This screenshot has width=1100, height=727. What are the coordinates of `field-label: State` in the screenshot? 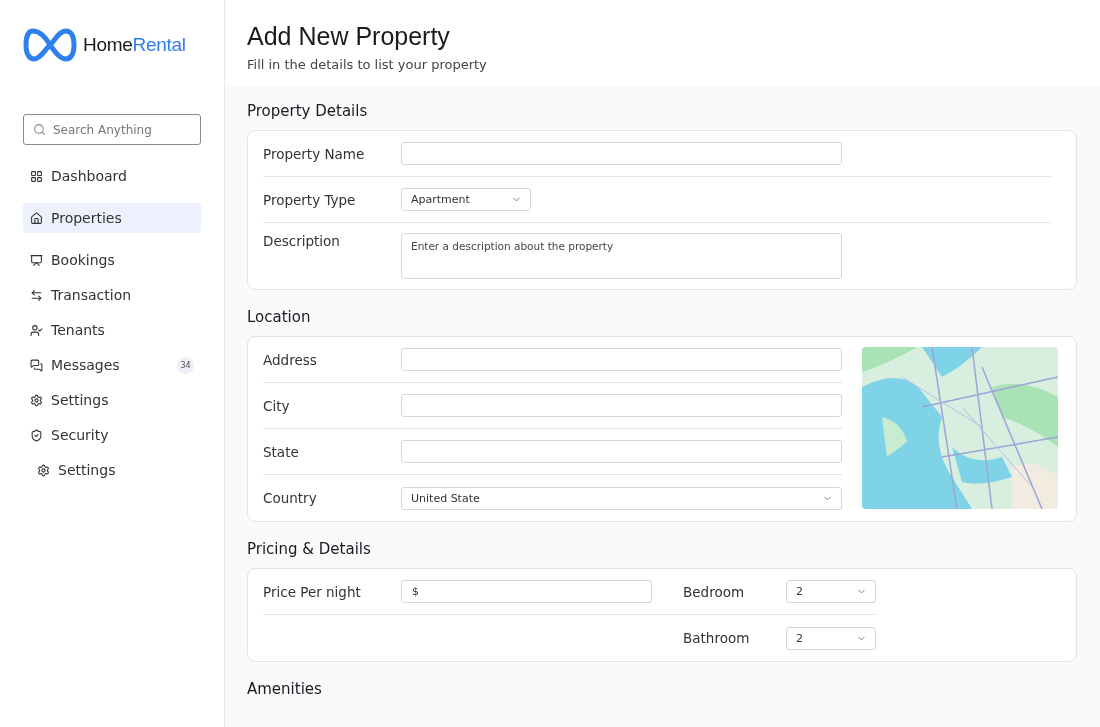 It's located at (281, 451).